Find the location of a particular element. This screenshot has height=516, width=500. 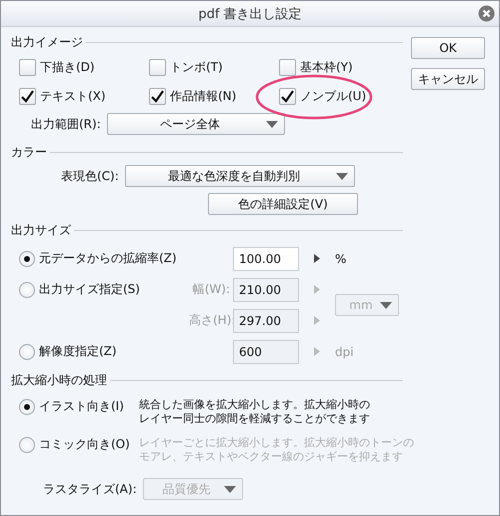

option-description: レイヤーごとに拡大縮小します。拡大縮小時のトーンの is located at coordinates (276, 443).